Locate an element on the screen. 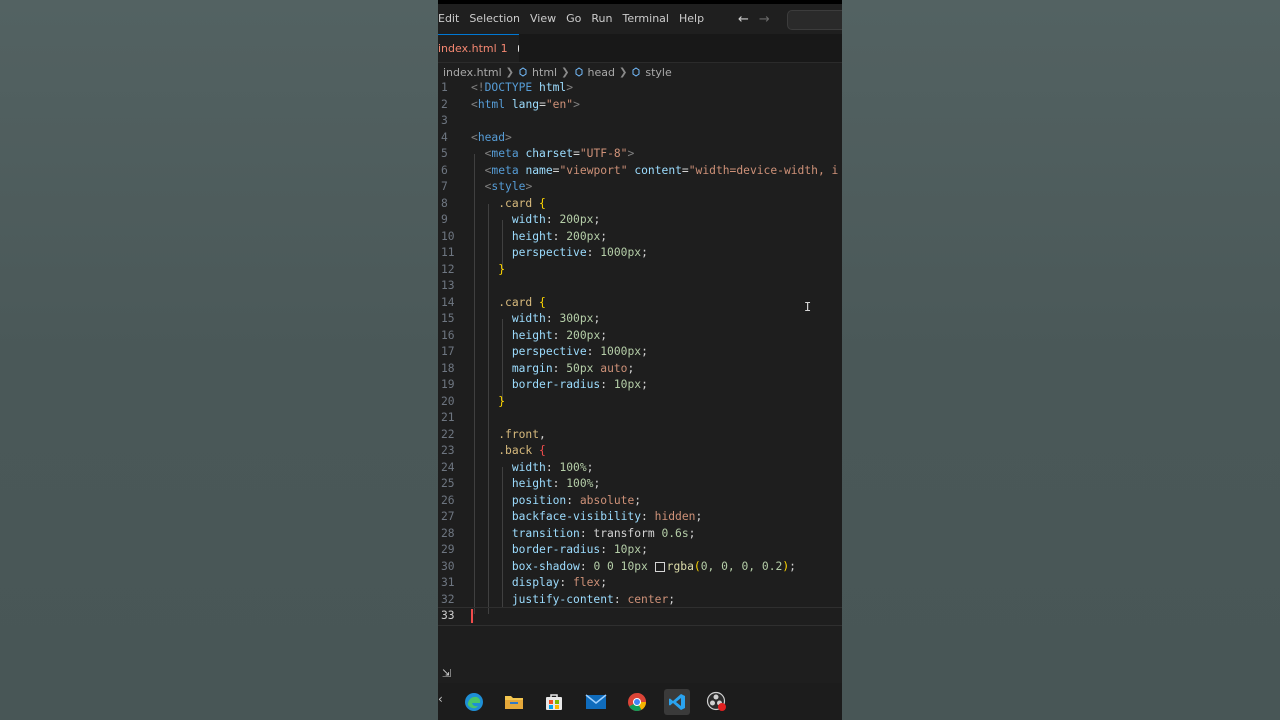 This screenshot has width=1280, height=720. line-number: 29 is located at coordinates (448, 549).